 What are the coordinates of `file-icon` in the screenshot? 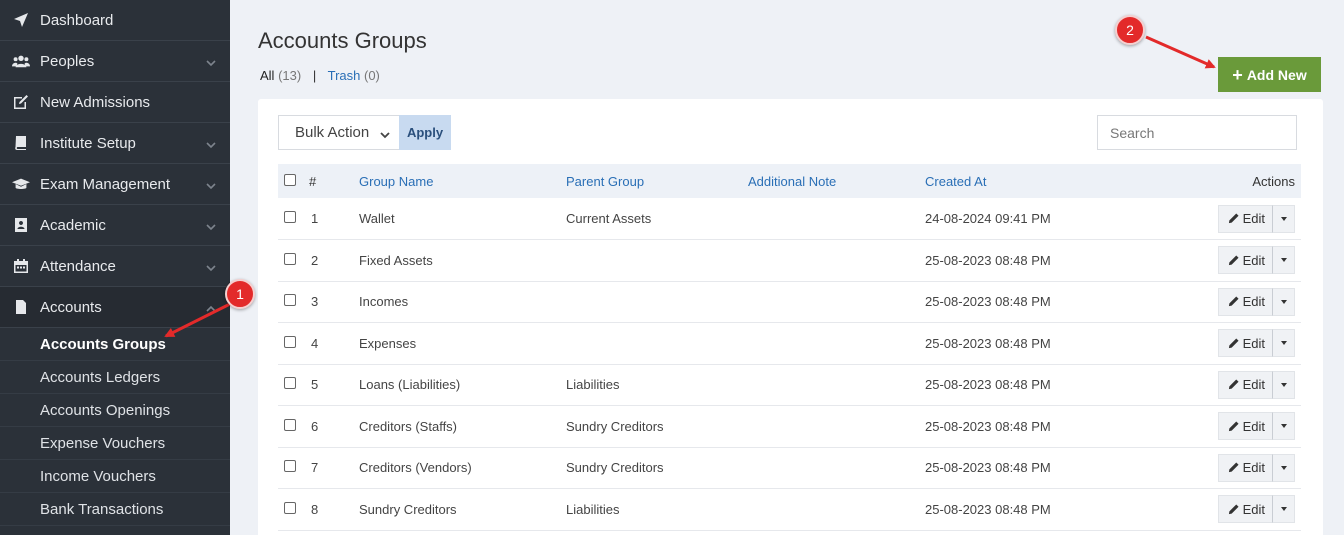 It's located at (21, 307).